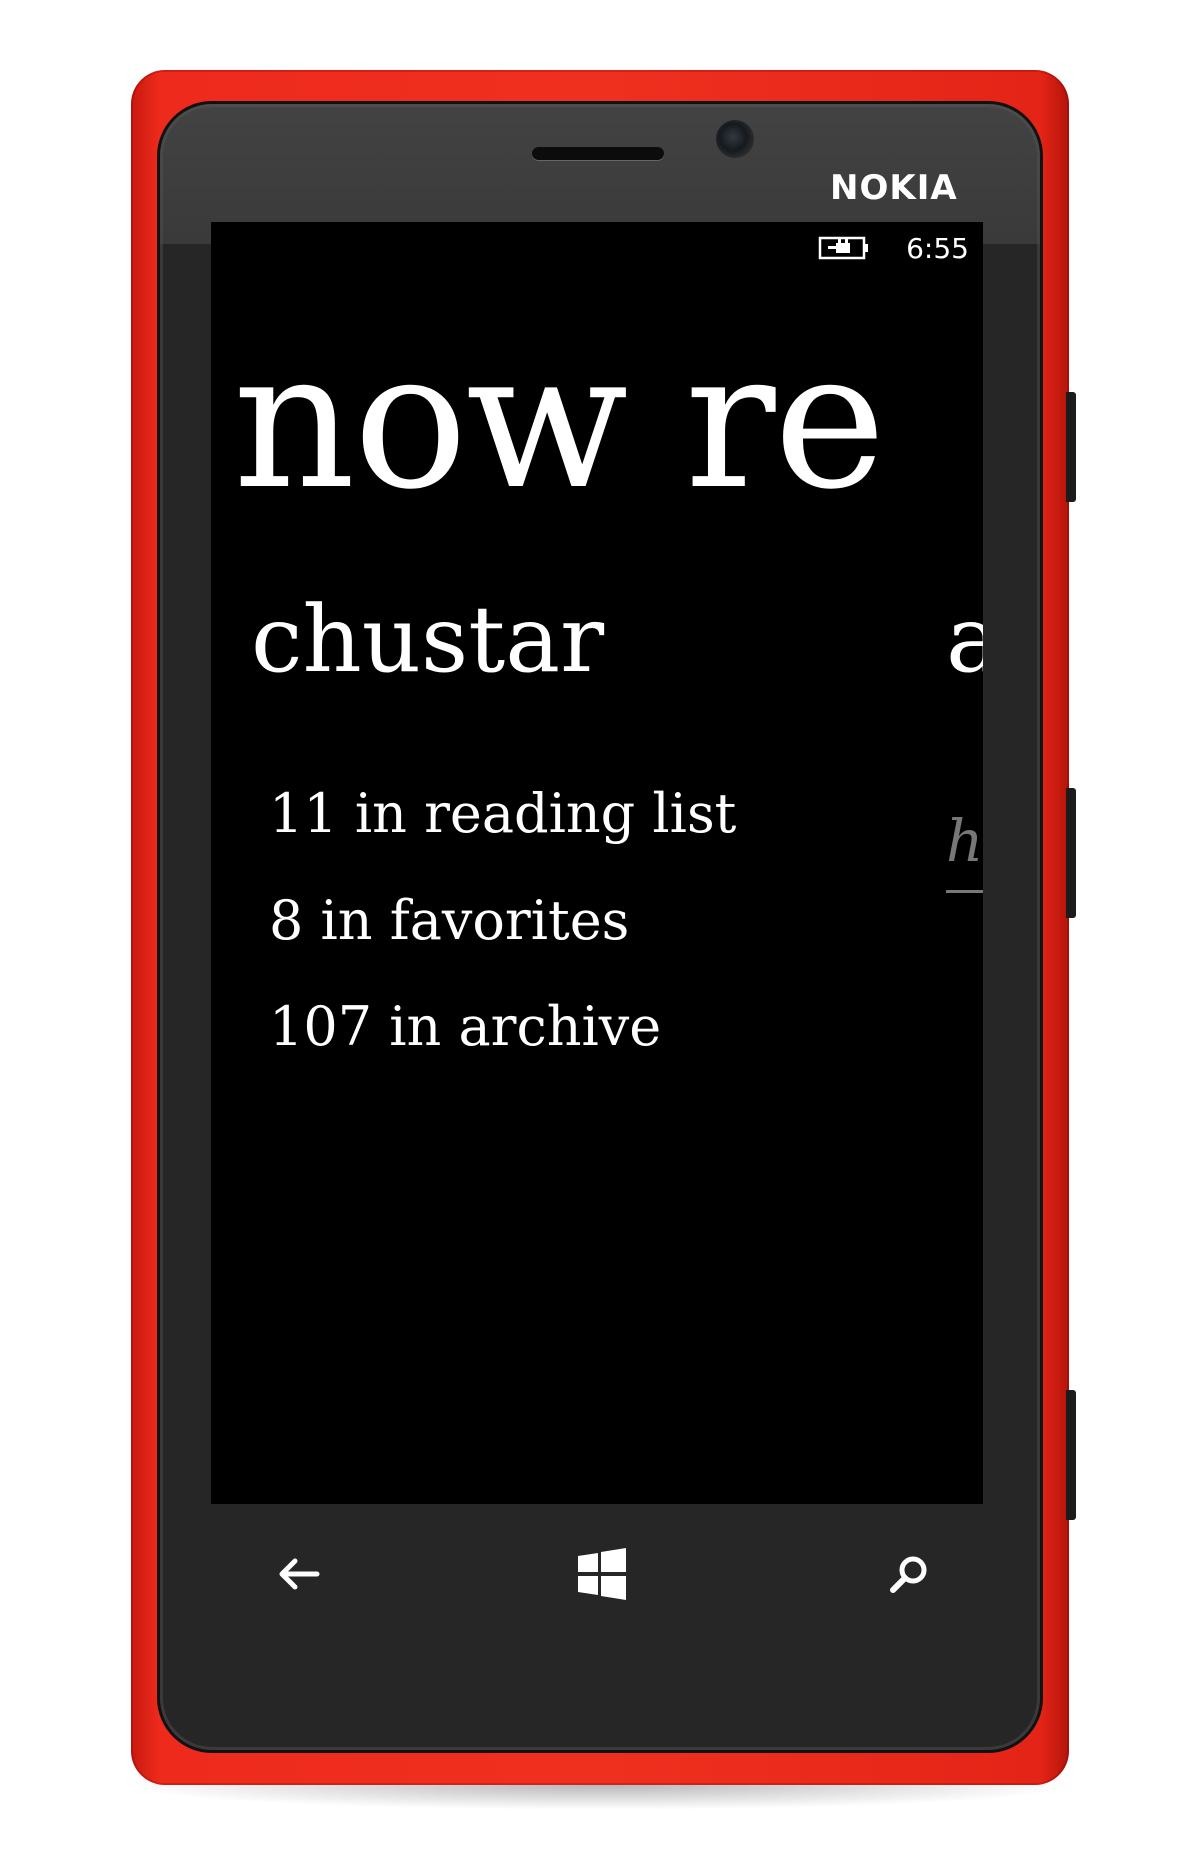 This screenshot has height=1854, width=1182. What do you see at coordinates (893, 248) in the screenshot?
I see `status-bar: 6:55` at bounding box center [893, 248].